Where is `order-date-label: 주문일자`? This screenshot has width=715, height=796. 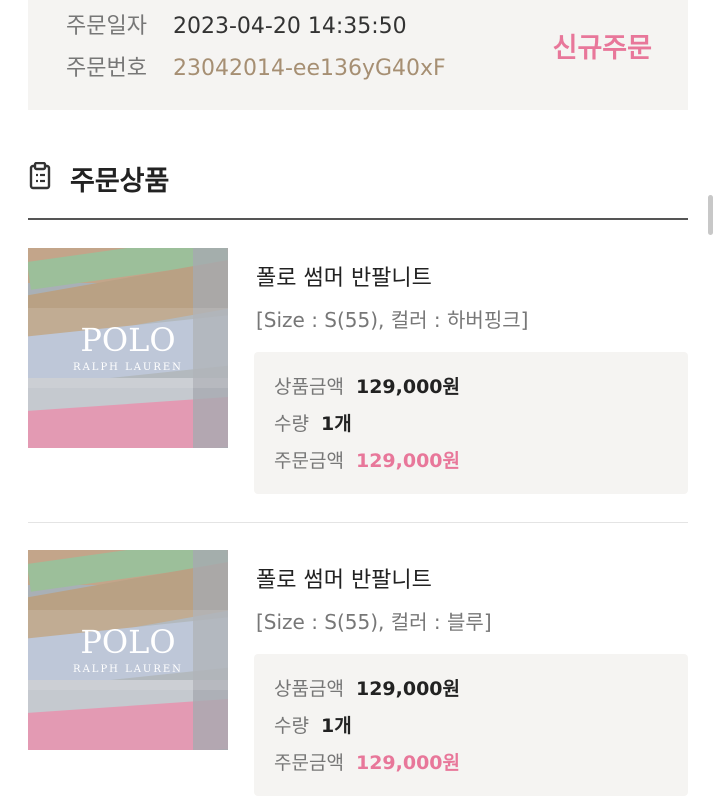
order-date-label: 주문일자 is located at coordinates (106, 26).